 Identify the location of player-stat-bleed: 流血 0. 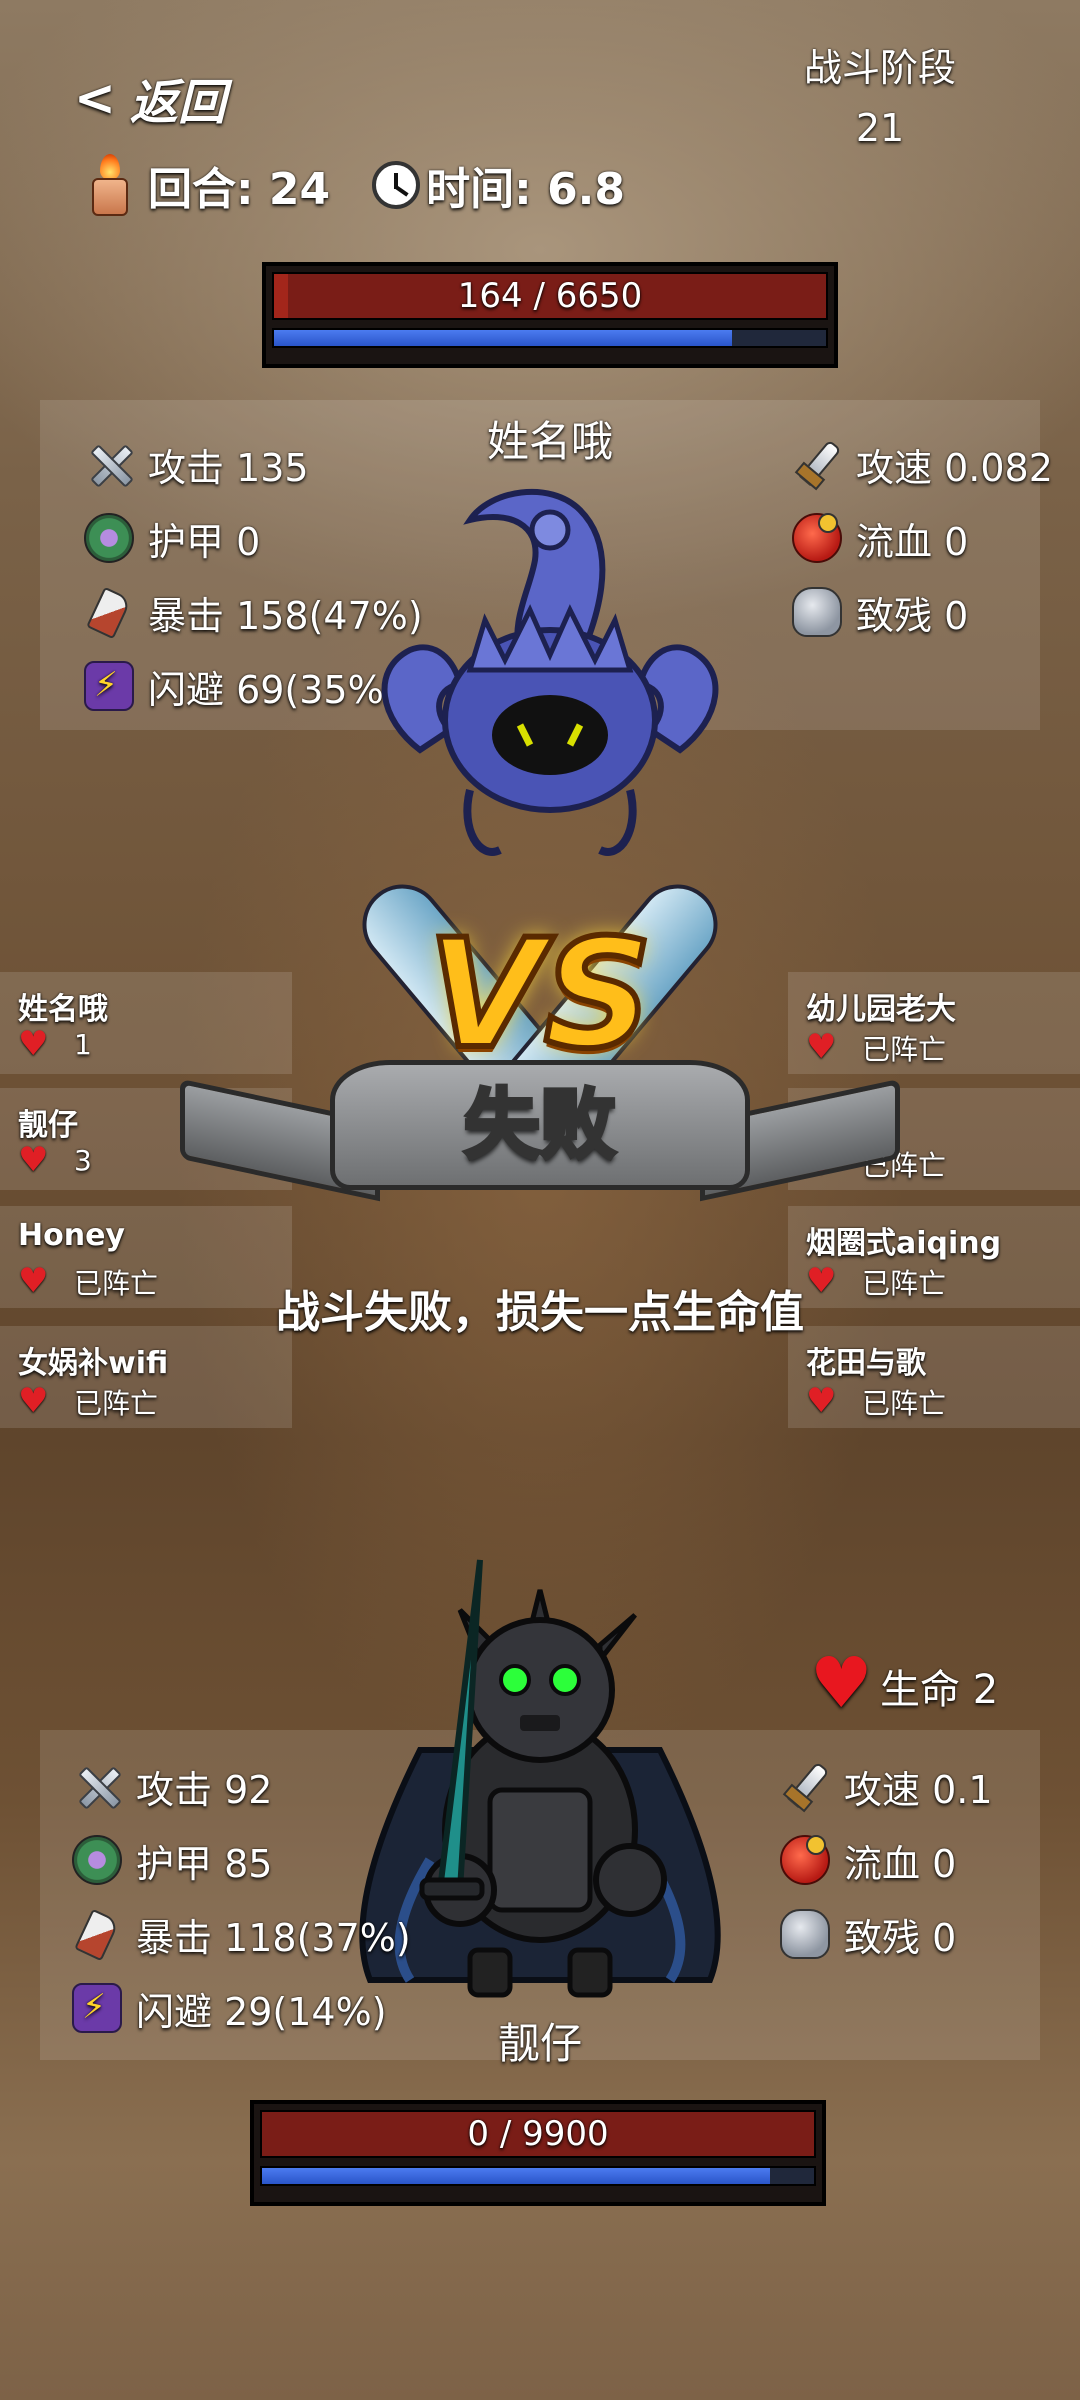
(868, 1860).